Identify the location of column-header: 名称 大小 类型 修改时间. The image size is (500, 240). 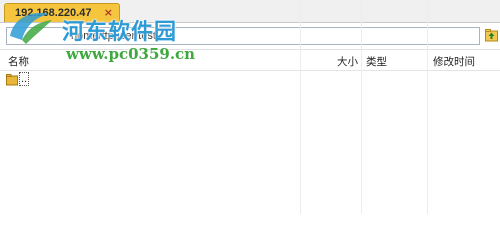
(250, 60).